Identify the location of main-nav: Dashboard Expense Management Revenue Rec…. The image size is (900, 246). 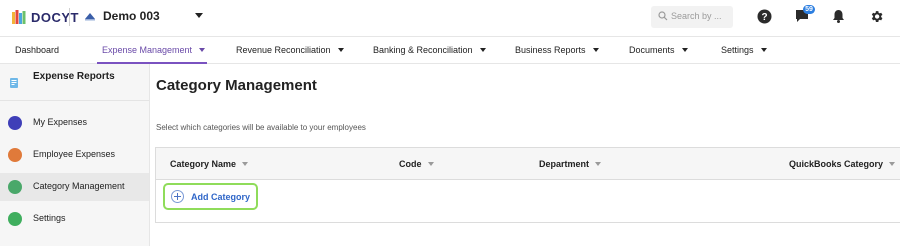
(450, 50).